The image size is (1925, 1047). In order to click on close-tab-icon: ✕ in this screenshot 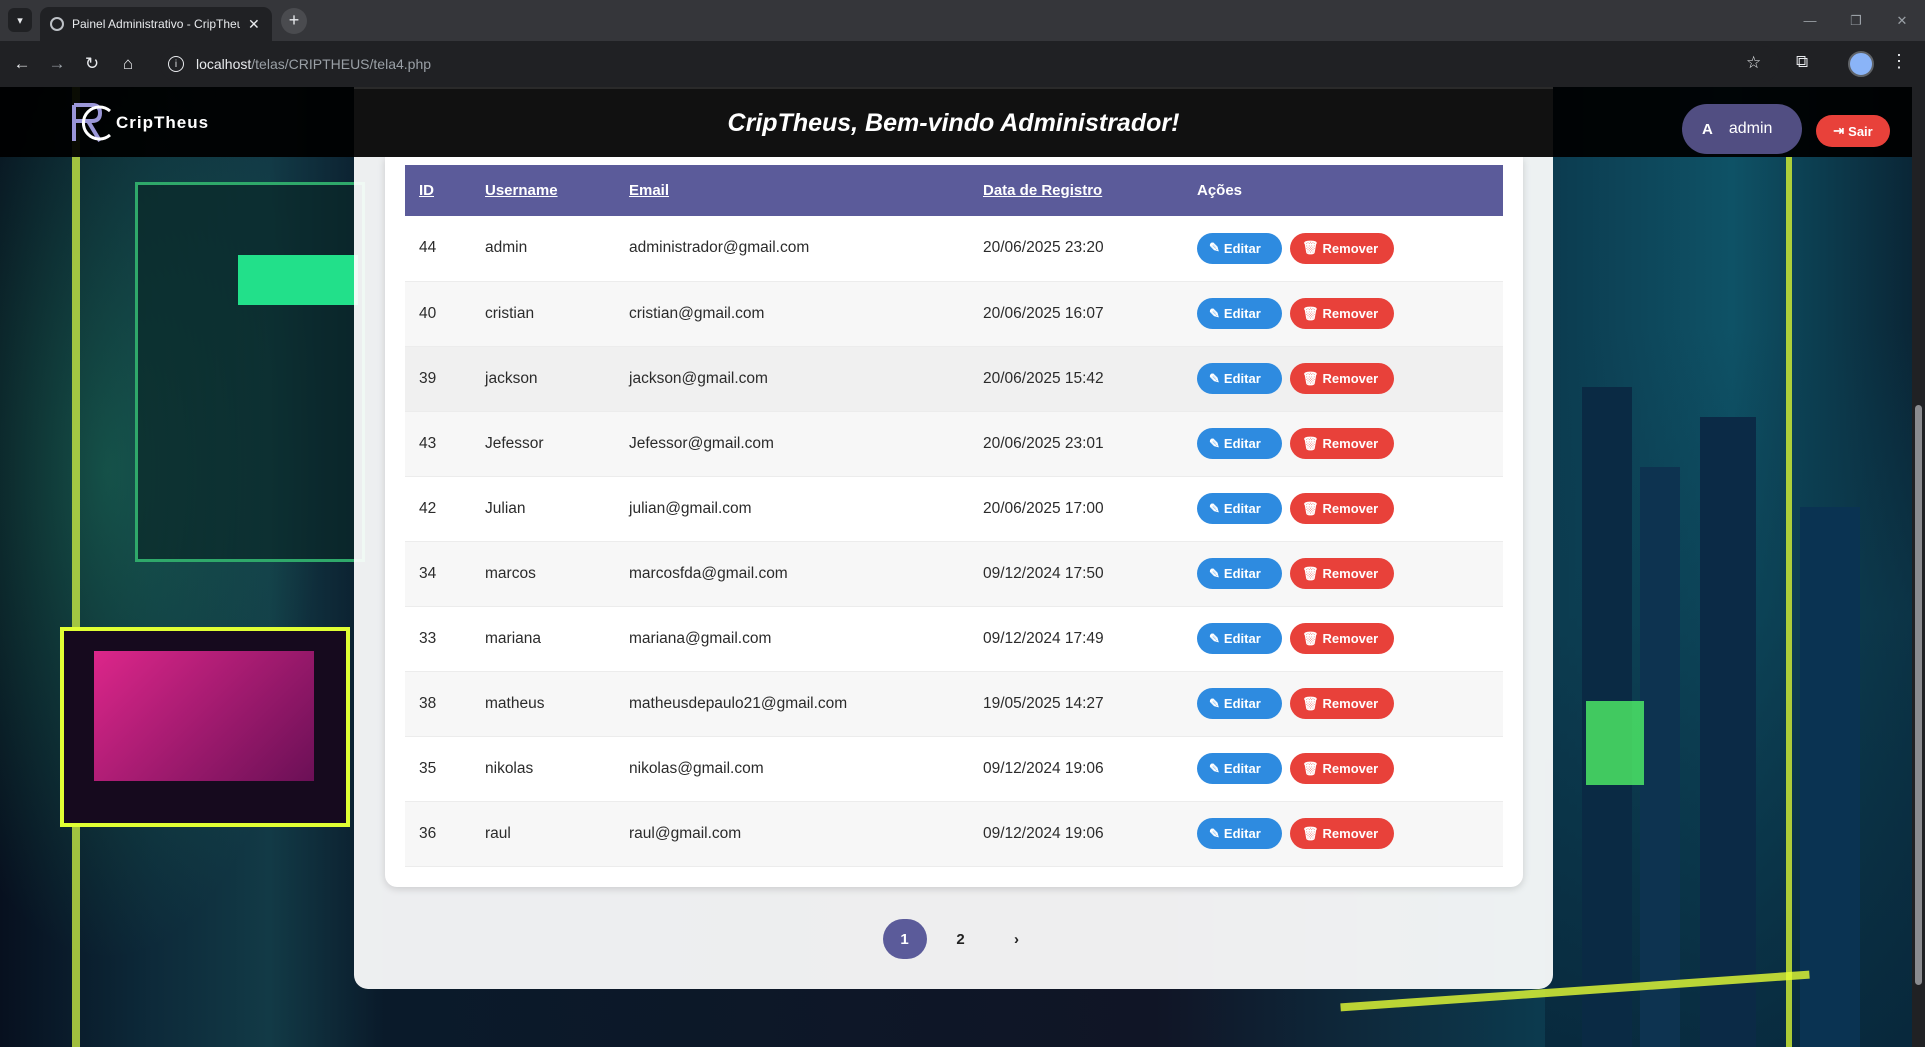, I will do `click(254, 24)`.